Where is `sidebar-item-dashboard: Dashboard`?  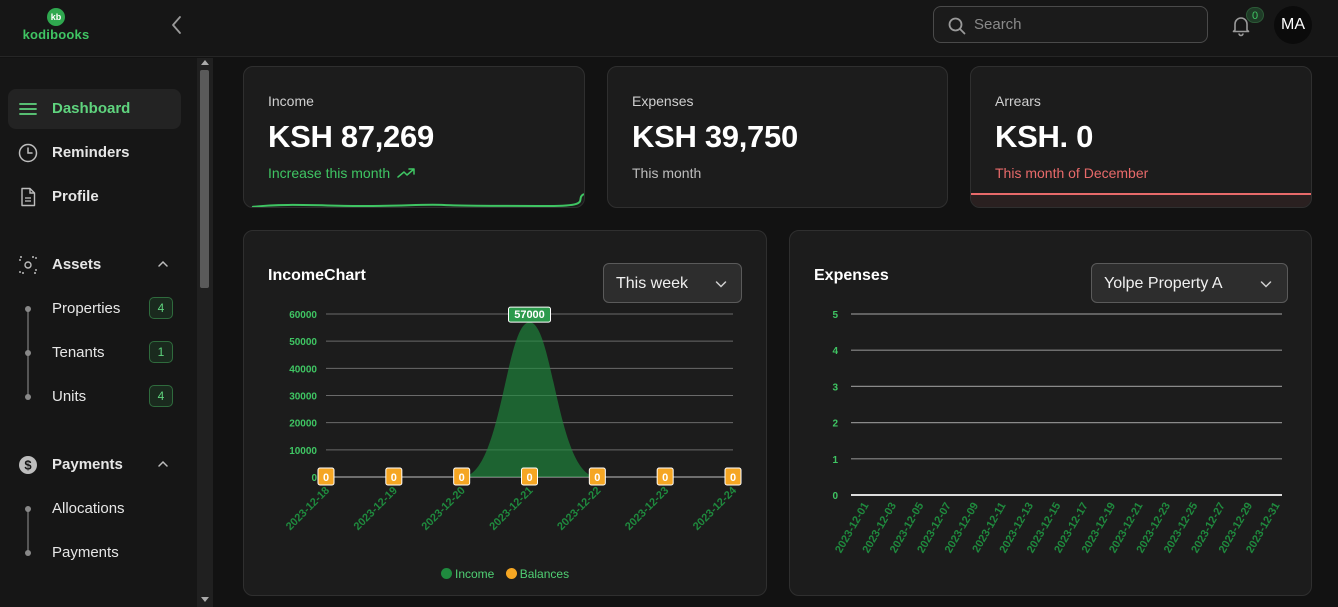
sidebar-item-dashboard: Dashboard is located at coordinates (94, 109).